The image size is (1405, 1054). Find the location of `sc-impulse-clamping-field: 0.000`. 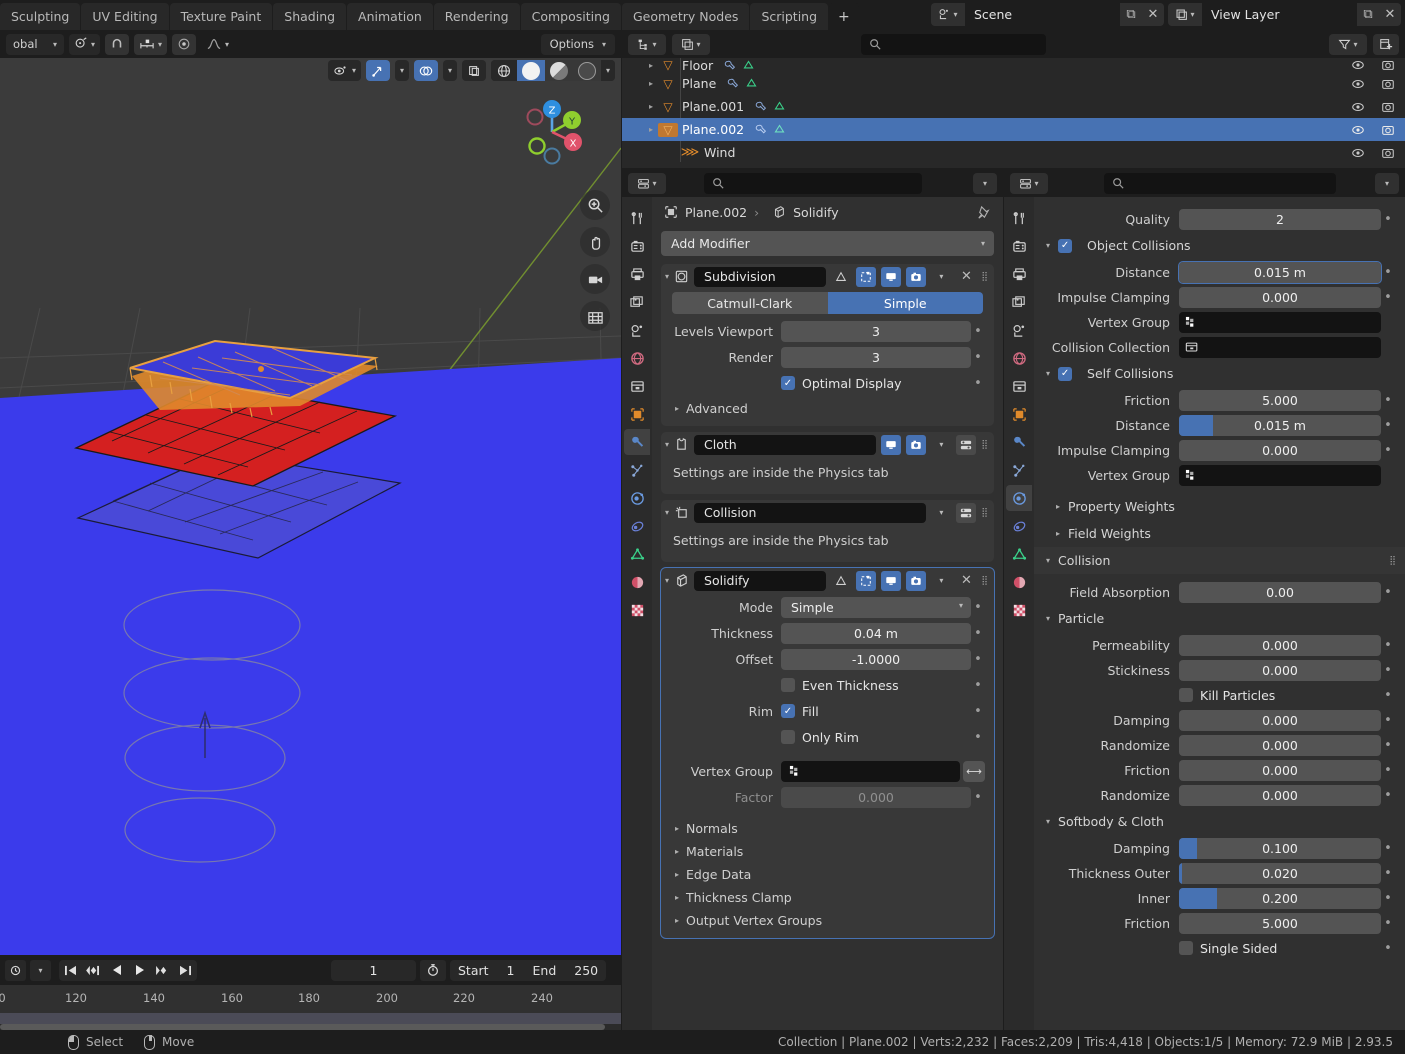

sc-impulse-clamping-field: 0.000 is located at coordinates (1280, 450).